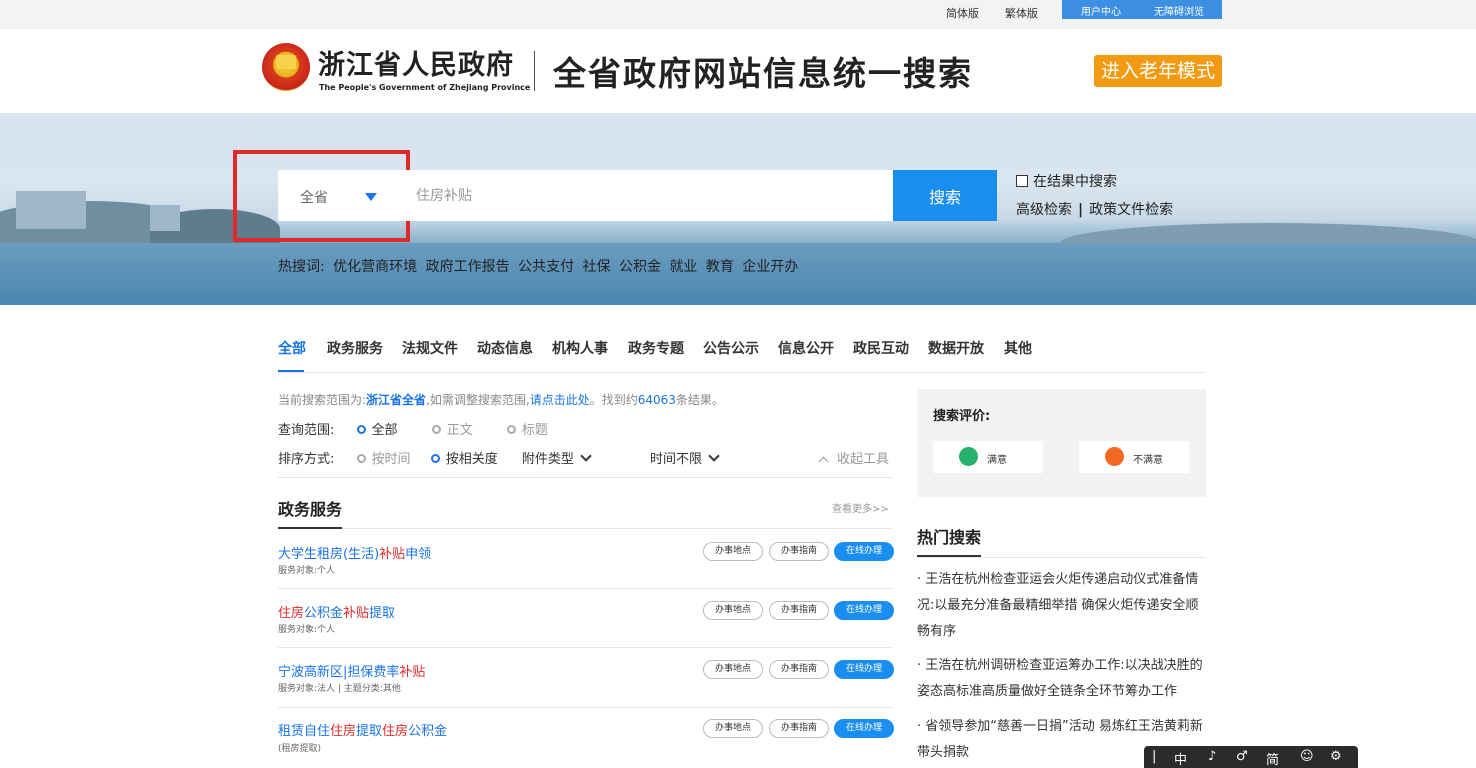 The image size is (1476, 768). Describe the element at coordinates (645, 195) in the screenshot. I see `search-input` at that location.